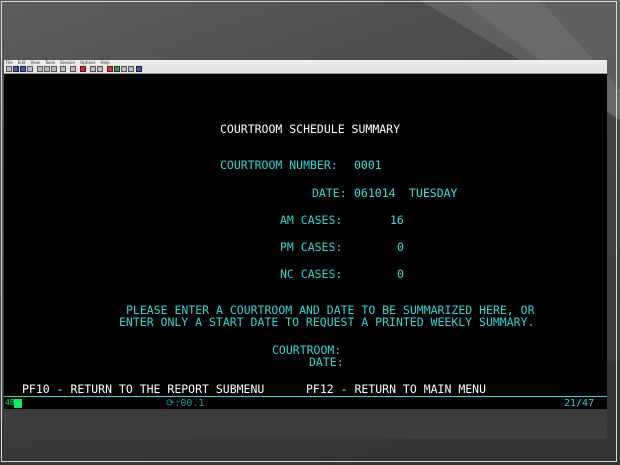 The width and height of the screenshot is (620, 465). Describe the element at coordinates (23, 69) in the screenshot. I see `save-icon` at that location.